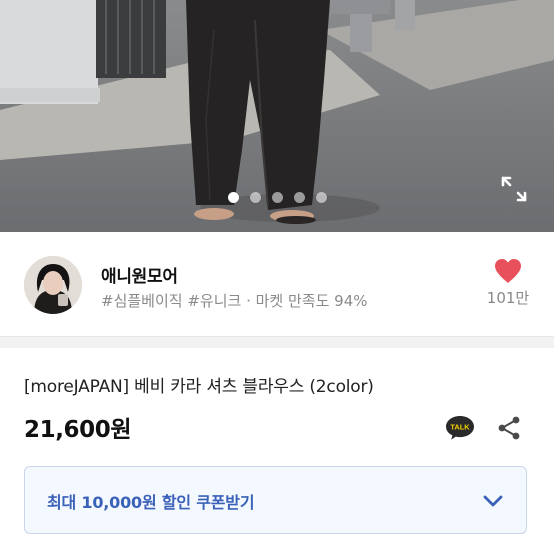  What do you see at coordinates (78, 430) in the screenshot?
I see `product-price: 21,600원` at bounding box center [78, 430].